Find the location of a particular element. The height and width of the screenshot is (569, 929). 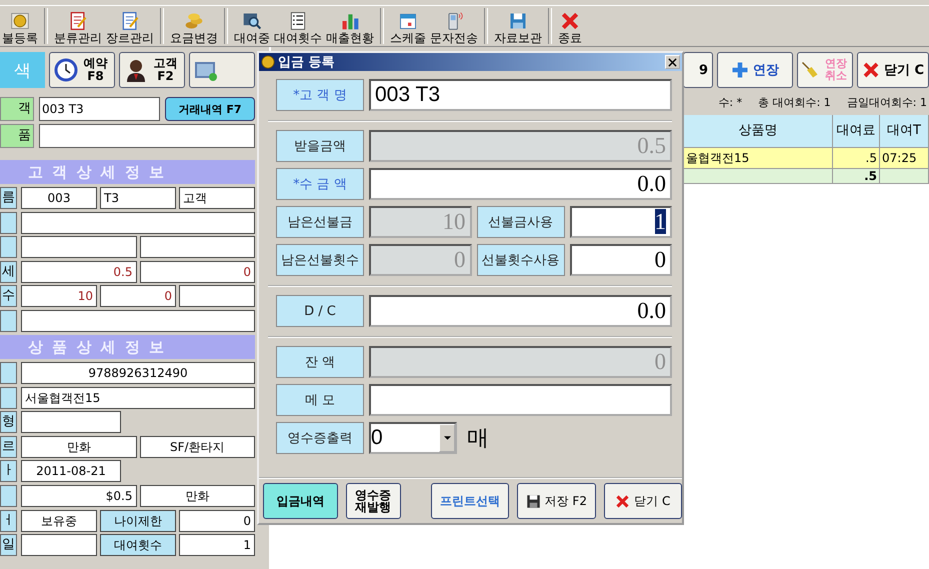

field: 9788926312490 is located at coordinates (138, 373).